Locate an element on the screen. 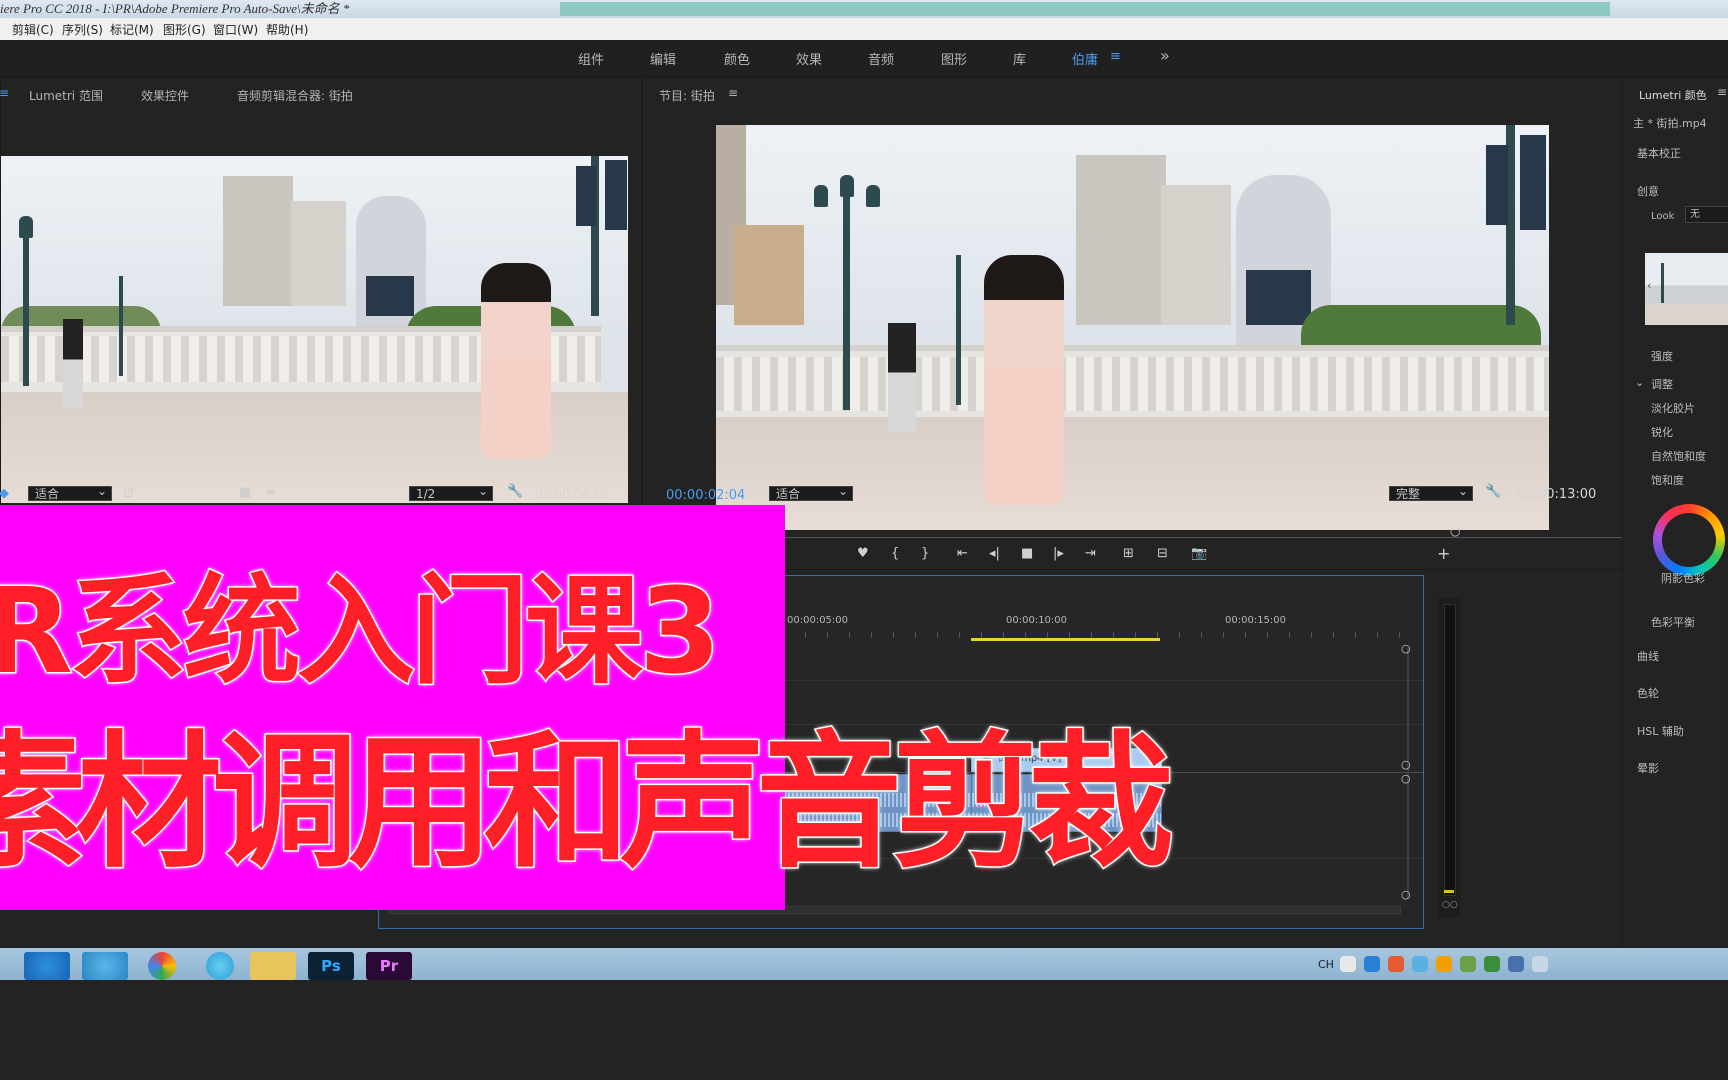 This screenshot has width=1728, height=1080. timeline-tick-15s: 00:00:15:00 is located at coordinates (1256, 620).